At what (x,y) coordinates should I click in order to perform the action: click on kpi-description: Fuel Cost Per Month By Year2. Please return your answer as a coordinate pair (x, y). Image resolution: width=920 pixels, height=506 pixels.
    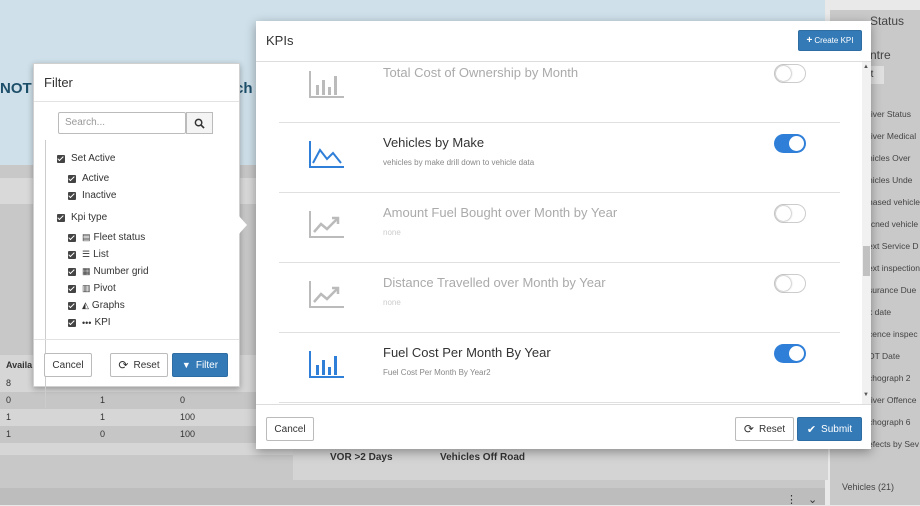
    Looking at the image, I should click on (437, 372).